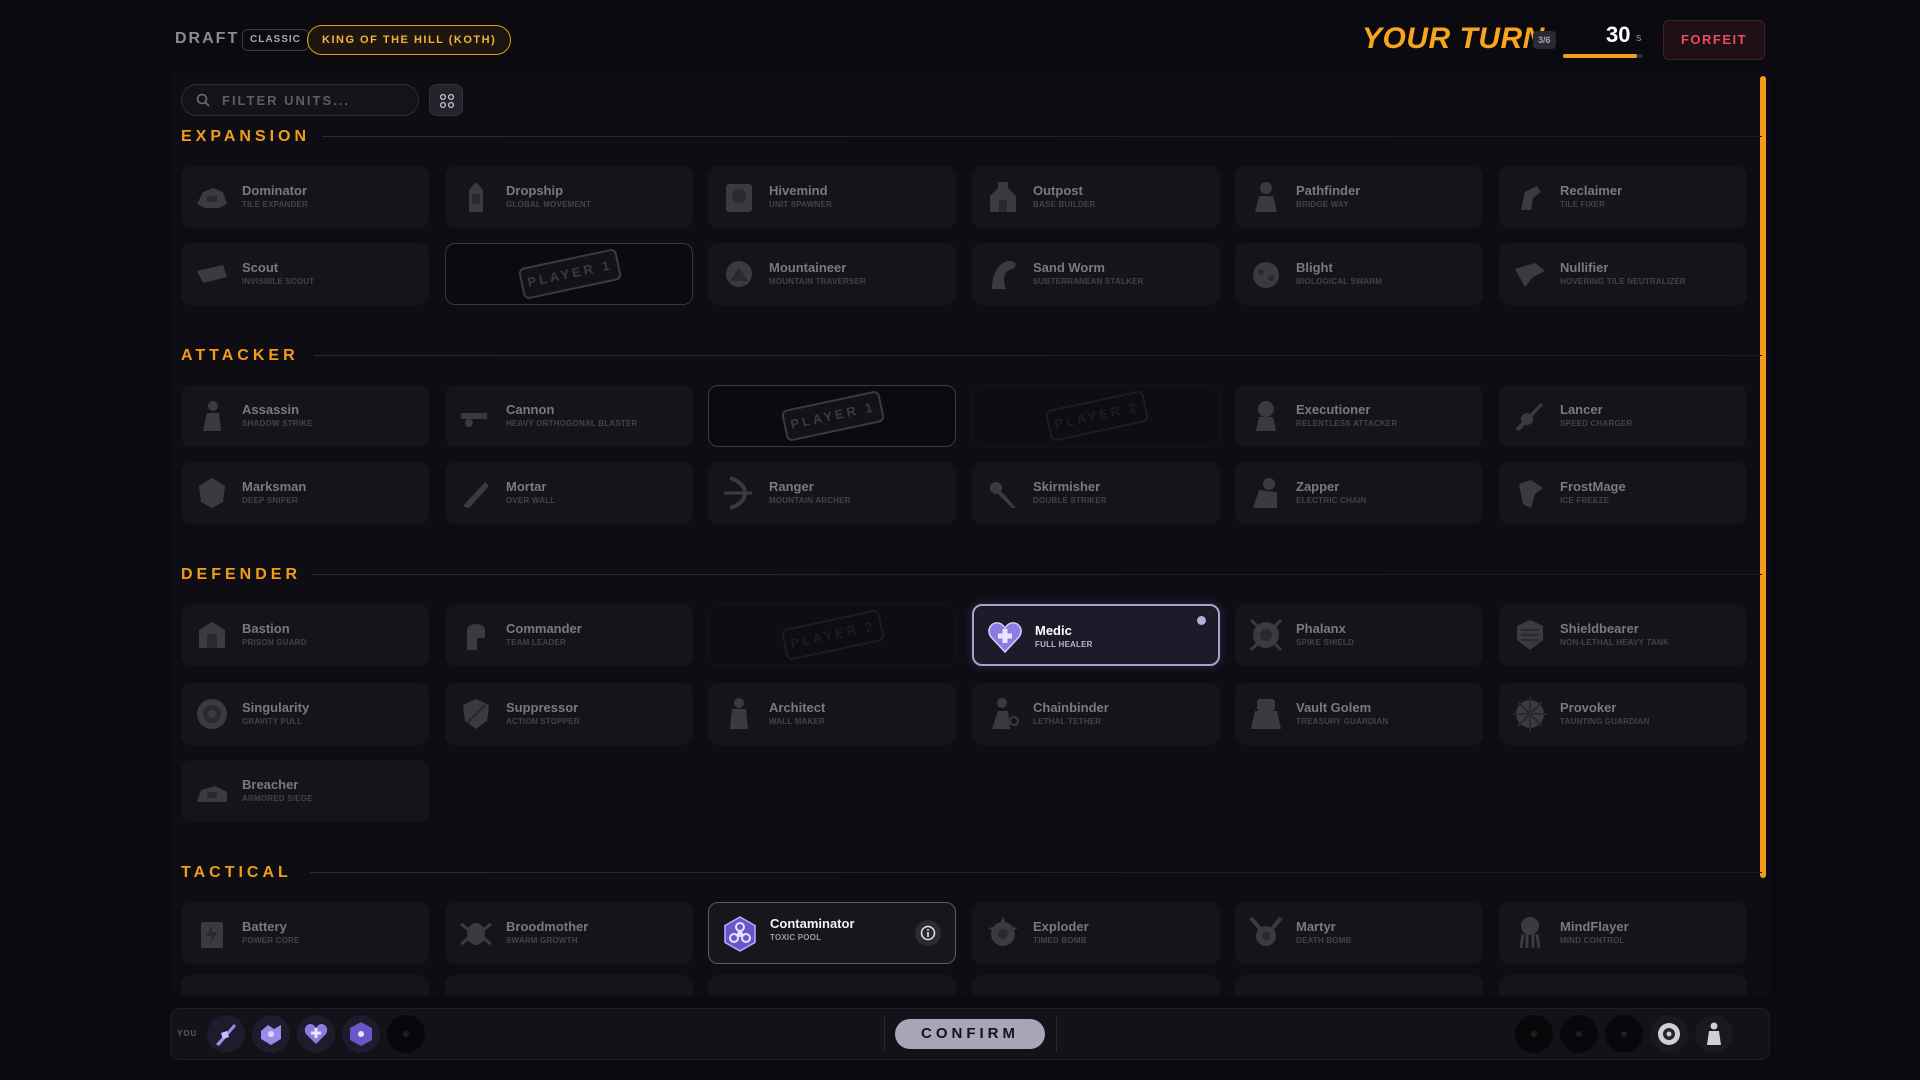 The height and width of the screenshot is (1080, 1920). Describe the element at coordinates (476, 934) in the screenshot. I see `broodmother-icon` at that location.